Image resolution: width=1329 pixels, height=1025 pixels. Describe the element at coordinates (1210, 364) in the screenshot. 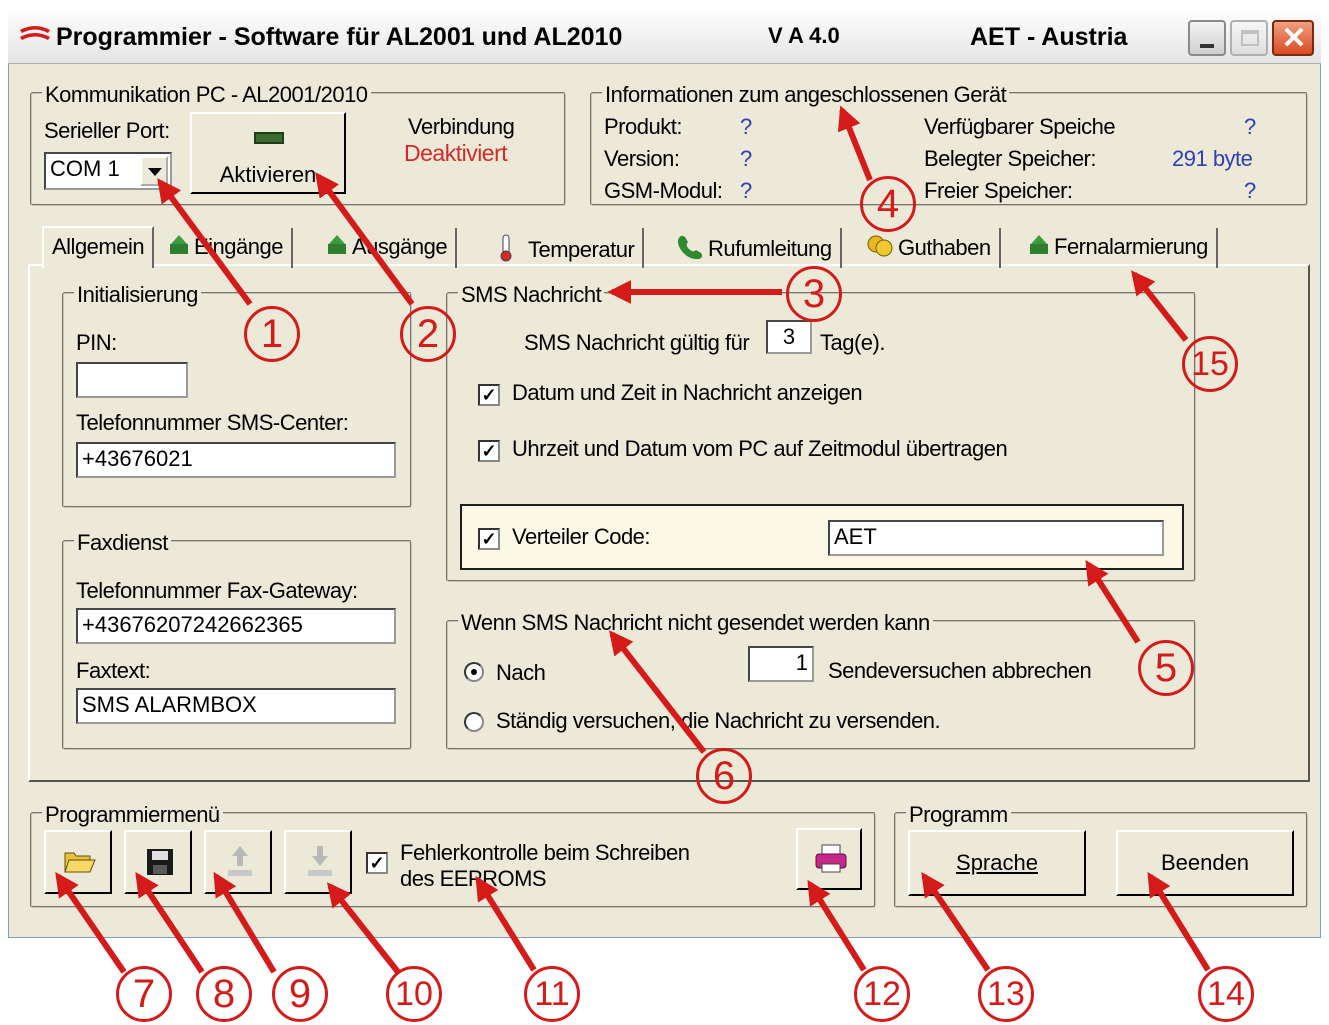

I see `callout-15: 15` at that location.